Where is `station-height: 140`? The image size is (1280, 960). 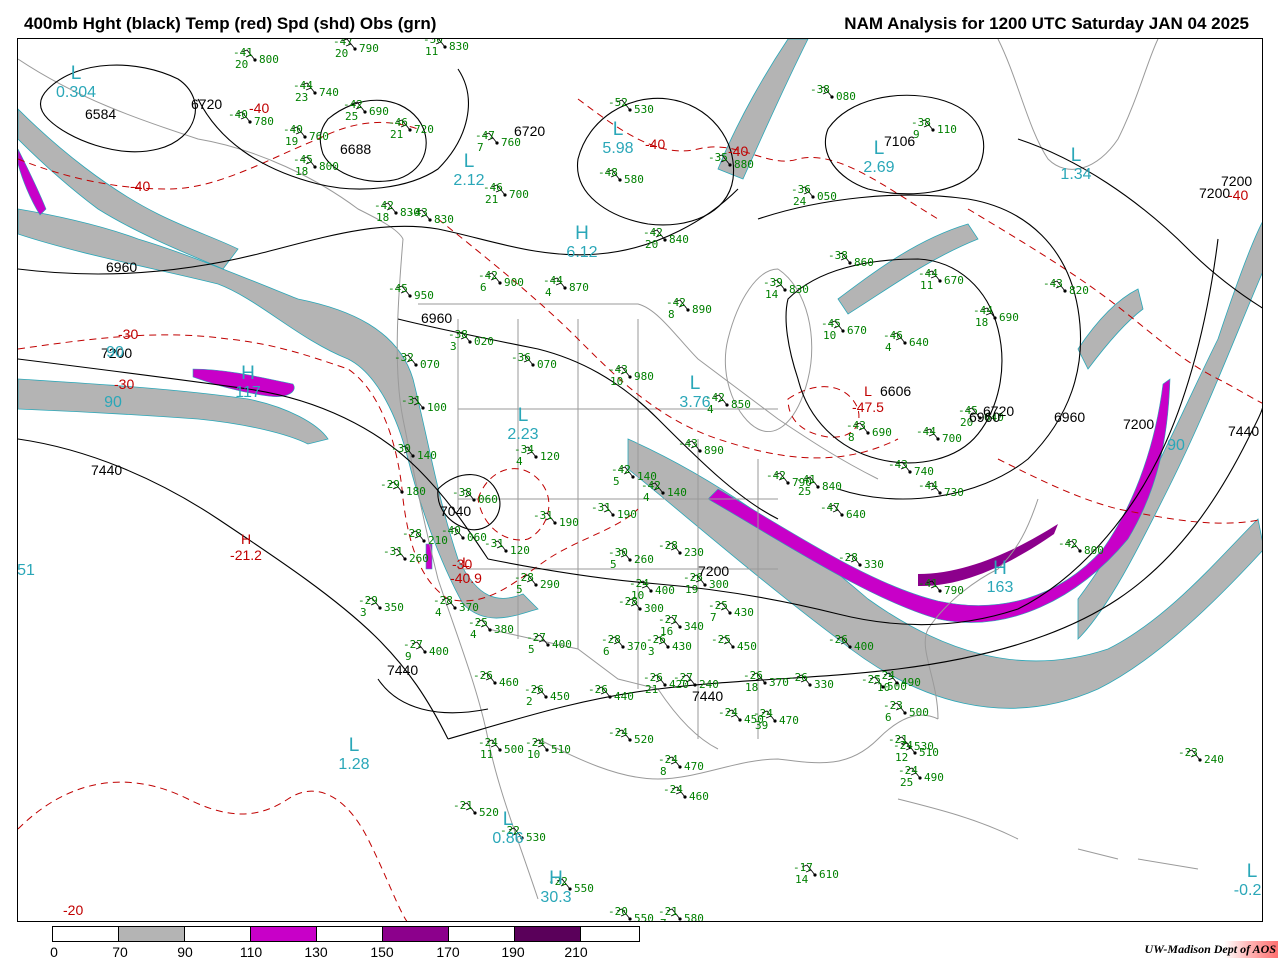 station-height: 140 is located at coordinates (427, 455).